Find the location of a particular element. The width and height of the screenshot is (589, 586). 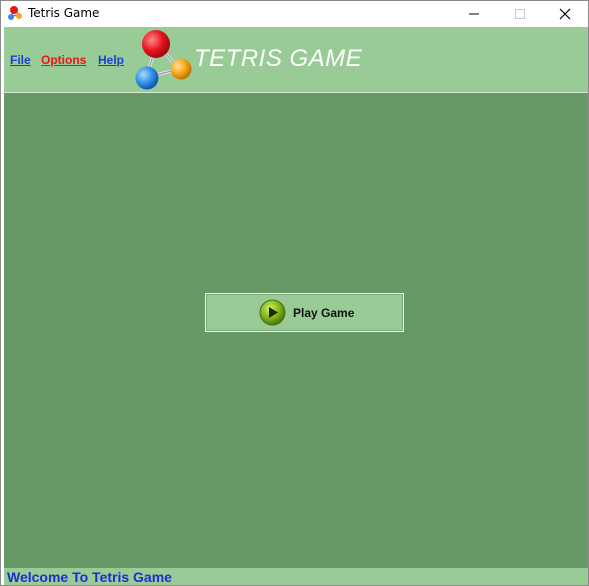

molecule-logo-icon is located at coordinates (163, 60).